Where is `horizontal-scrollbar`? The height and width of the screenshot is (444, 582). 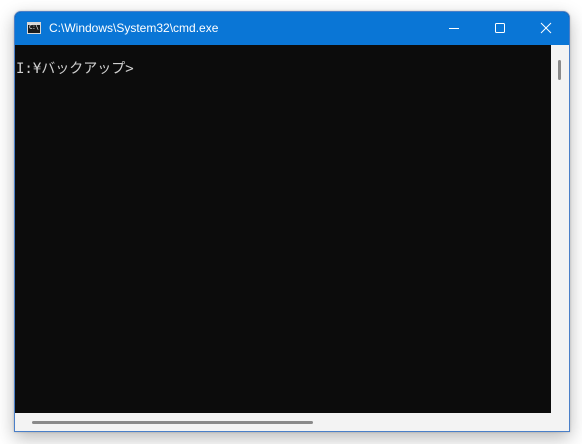
horizontal-scrollbar is located at coordinates (292, 422).